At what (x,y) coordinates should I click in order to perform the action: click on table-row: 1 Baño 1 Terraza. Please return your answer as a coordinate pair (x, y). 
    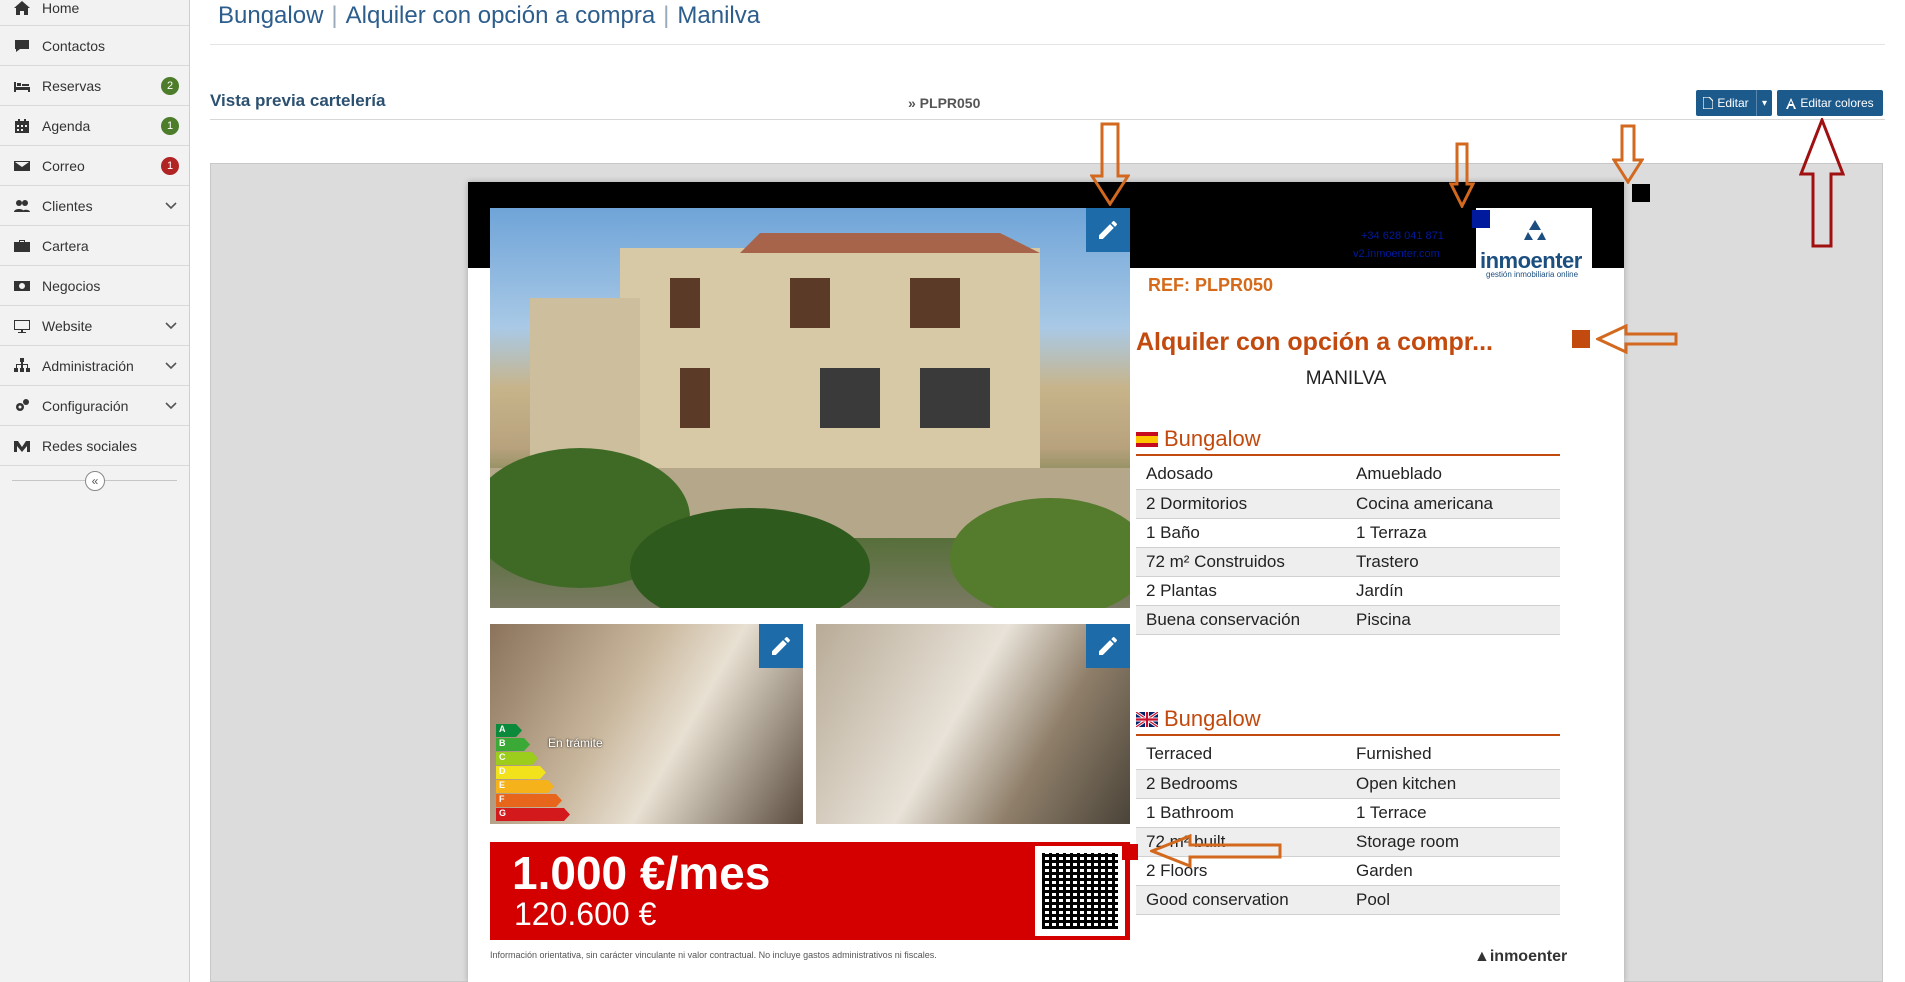
    Looking at the image, I should click on (1348, 533).